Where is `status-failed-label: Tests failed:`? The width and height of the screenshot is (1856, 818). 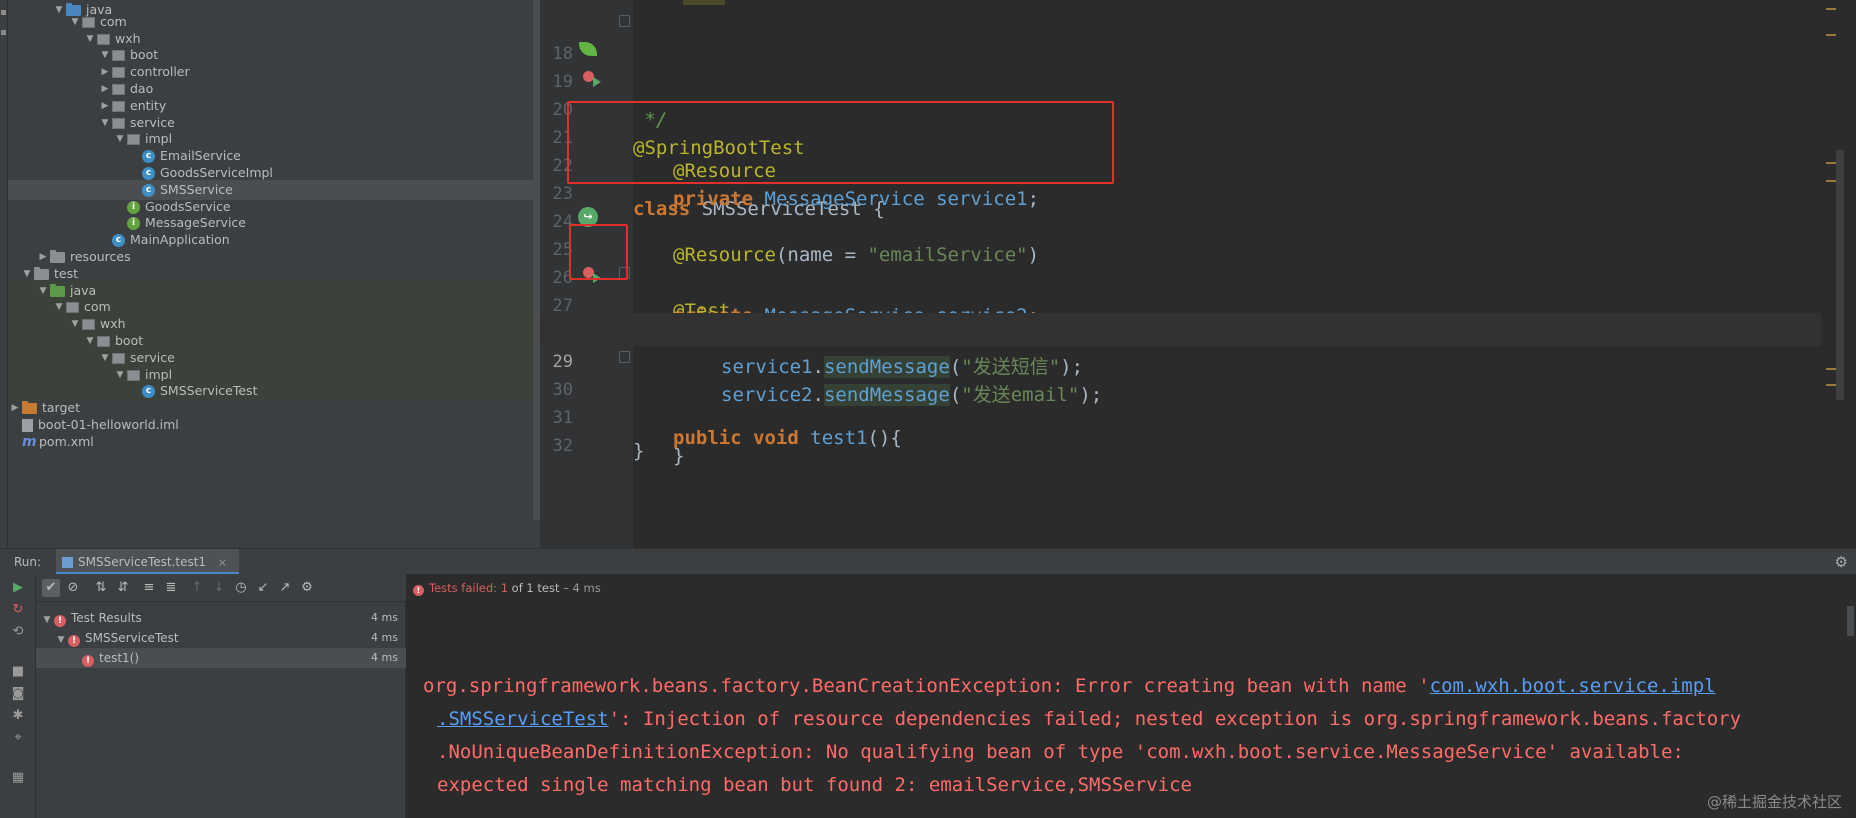
status-failed-label: Tests failed: is located at coordinates (465, 588).